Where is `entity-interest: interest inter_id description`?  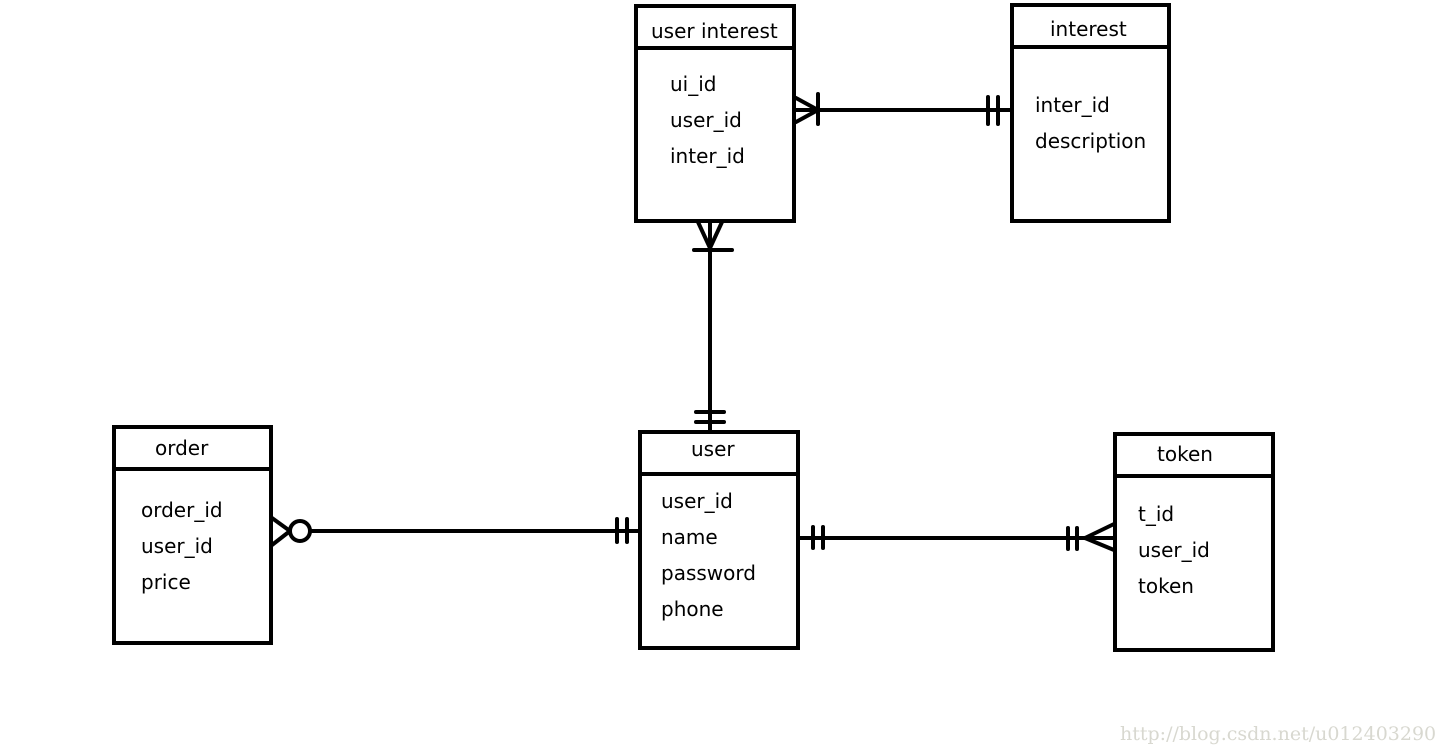
entity-interest: interest inter_id description is located at coordinates (1090, 113).